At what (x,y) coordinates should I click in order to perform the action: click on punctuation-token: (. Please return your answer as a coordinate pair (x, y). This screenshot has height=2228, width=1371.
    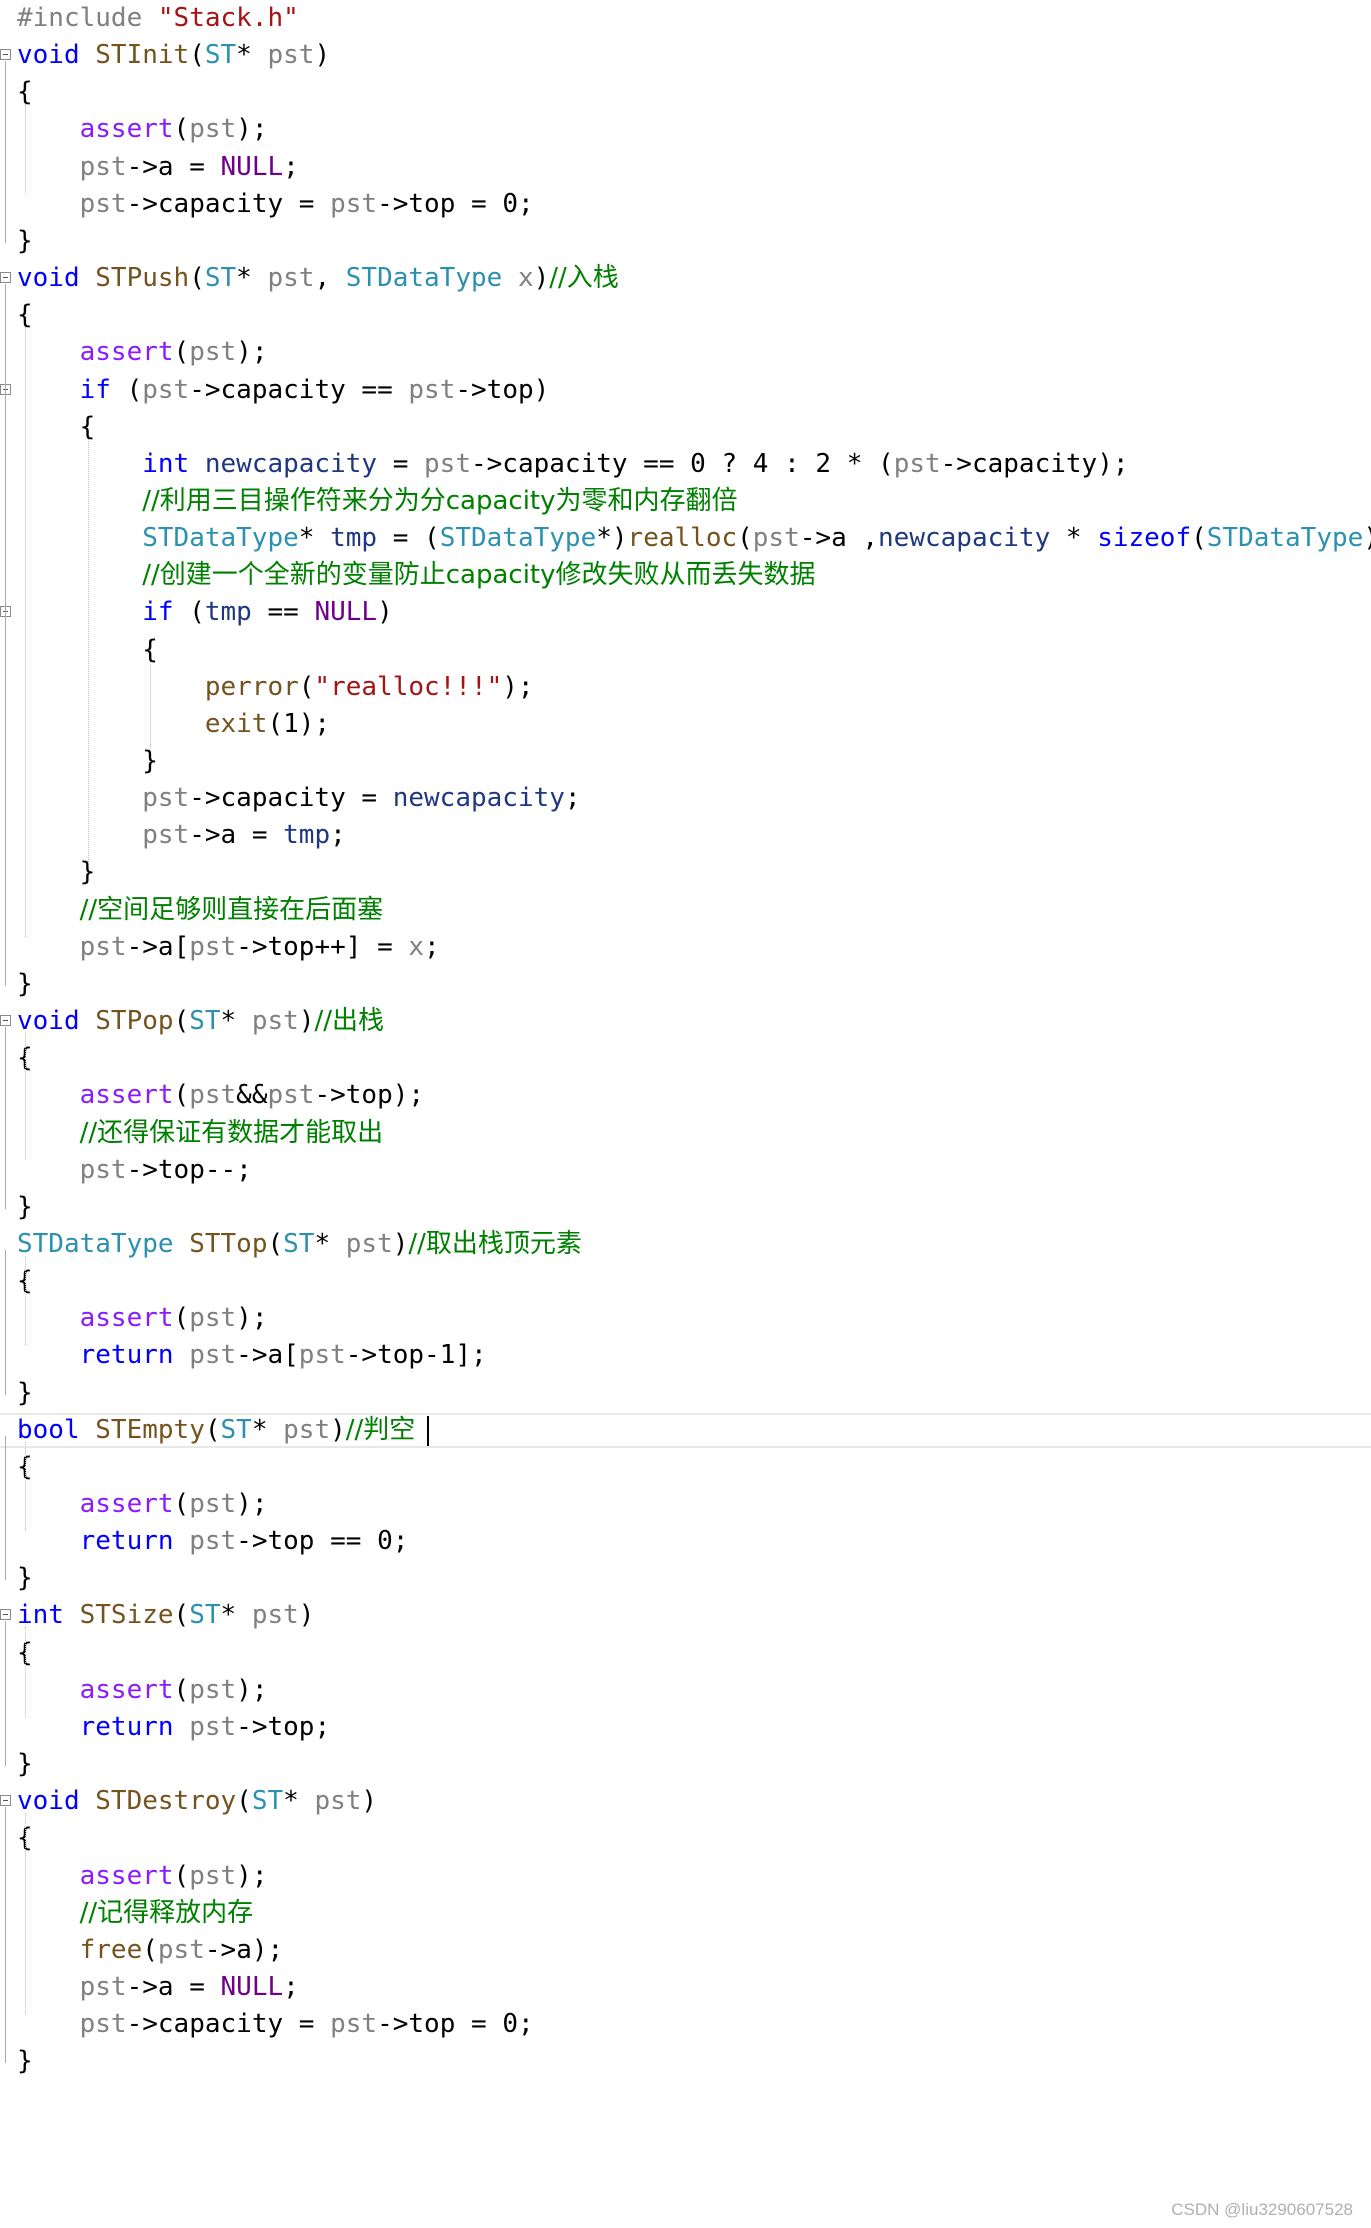
    Looking at the image, I should click on (212, 1429).